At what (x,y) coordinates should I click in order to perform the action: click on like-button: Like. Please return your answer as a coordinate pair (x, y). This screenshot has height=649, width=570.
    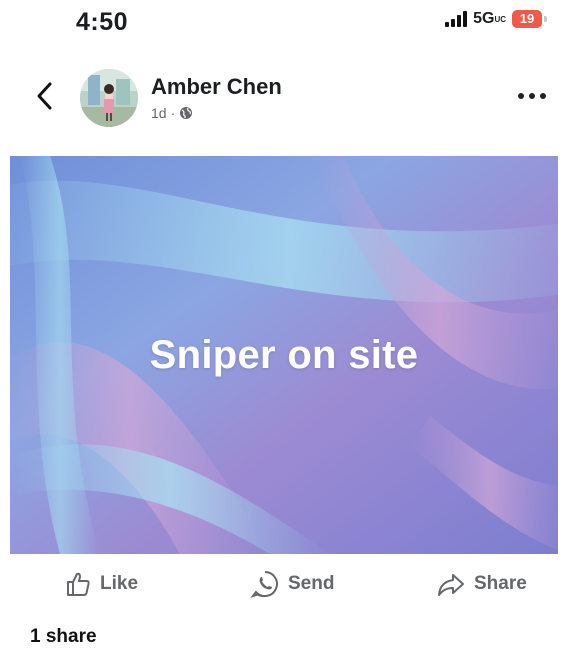
    Looking at the image, I should click on (101, 584).